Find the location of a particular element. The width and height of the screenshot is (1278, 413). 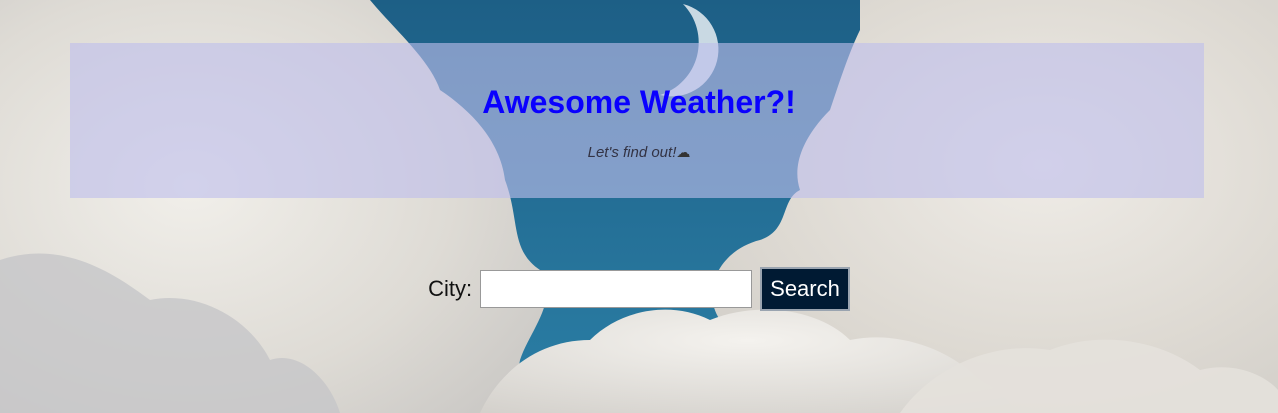

city-search-form: City: Search is located at coordinates (639, 289).